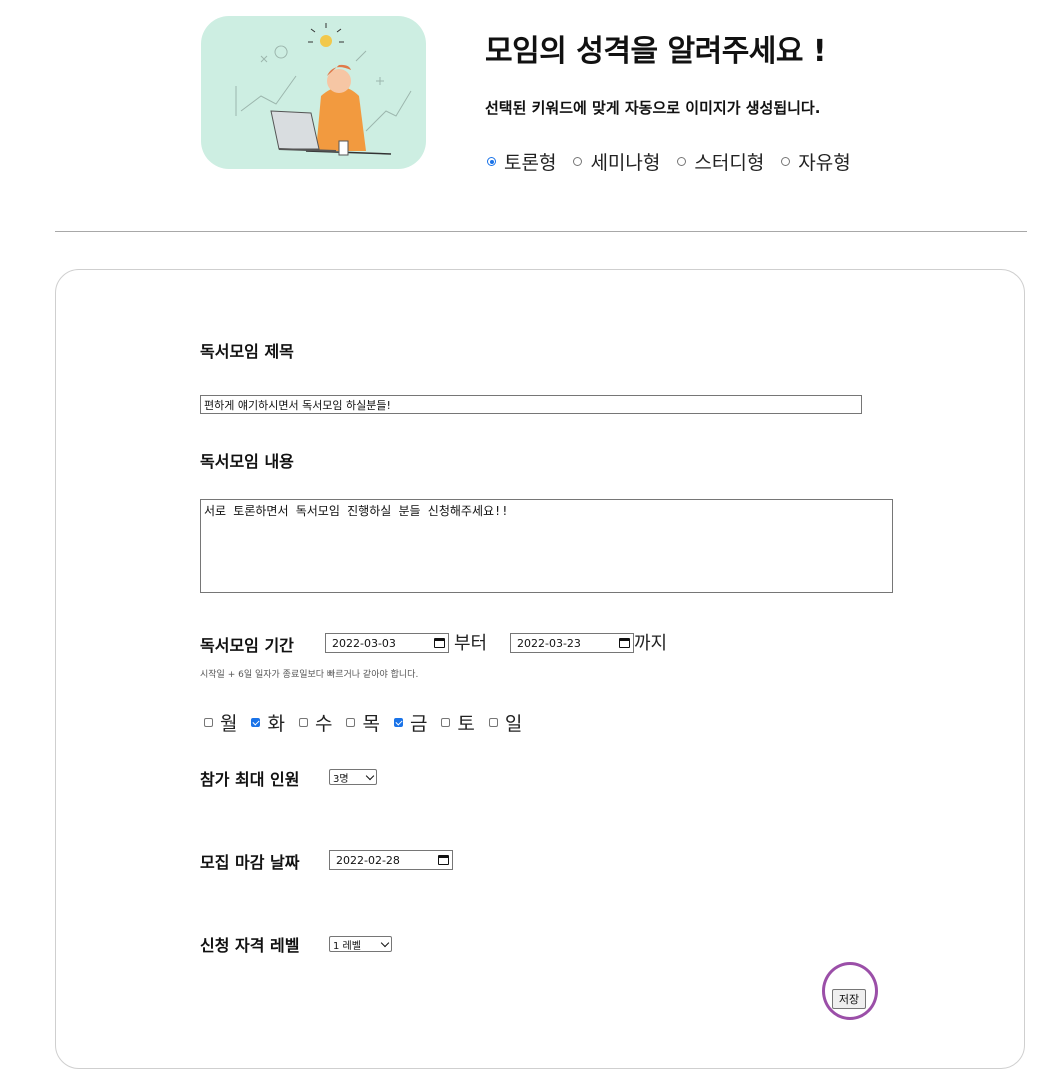 The height and width of the screenshot is (1069, 1055). I want to click on page-title: 모임의 성격을 알려주세요 !, so click(656, 51).